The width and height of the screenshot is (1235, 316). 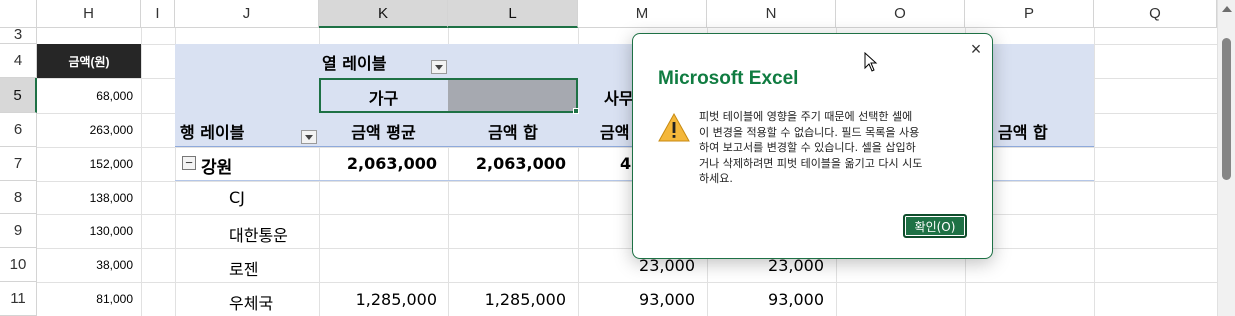 I want to click on row-header-11: 11, so click(x=18, y=299).